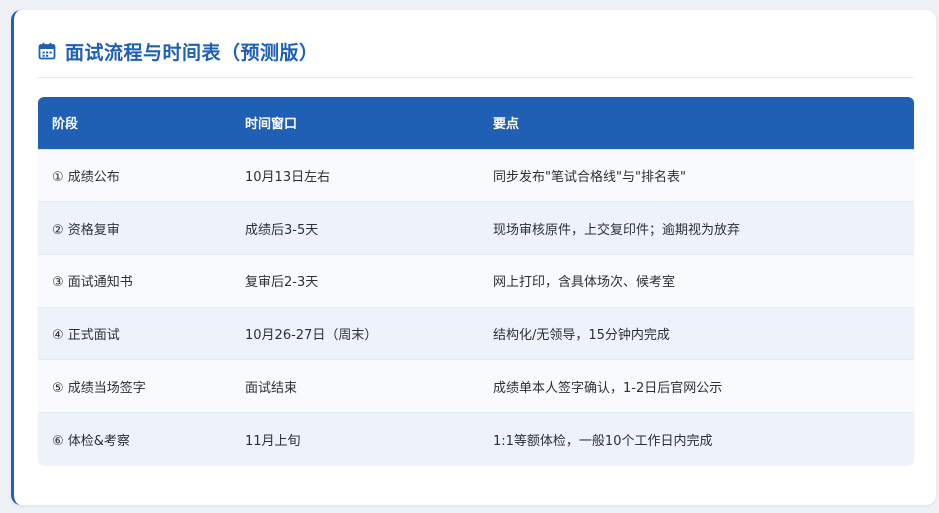 Image resolution: width=939 pixels, height=513 pixels. What do you see at coordinates (282, 283) in the screenshot?
I see `window-cell: 复审后2-3天` at bounding box center [282, 283].